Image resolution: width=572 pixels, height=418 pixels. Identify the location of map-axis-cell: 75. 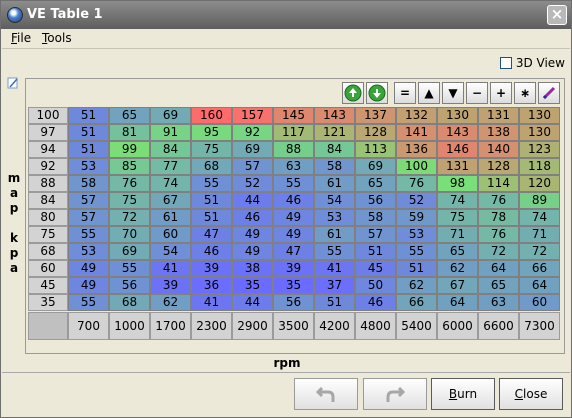
(48, 234).